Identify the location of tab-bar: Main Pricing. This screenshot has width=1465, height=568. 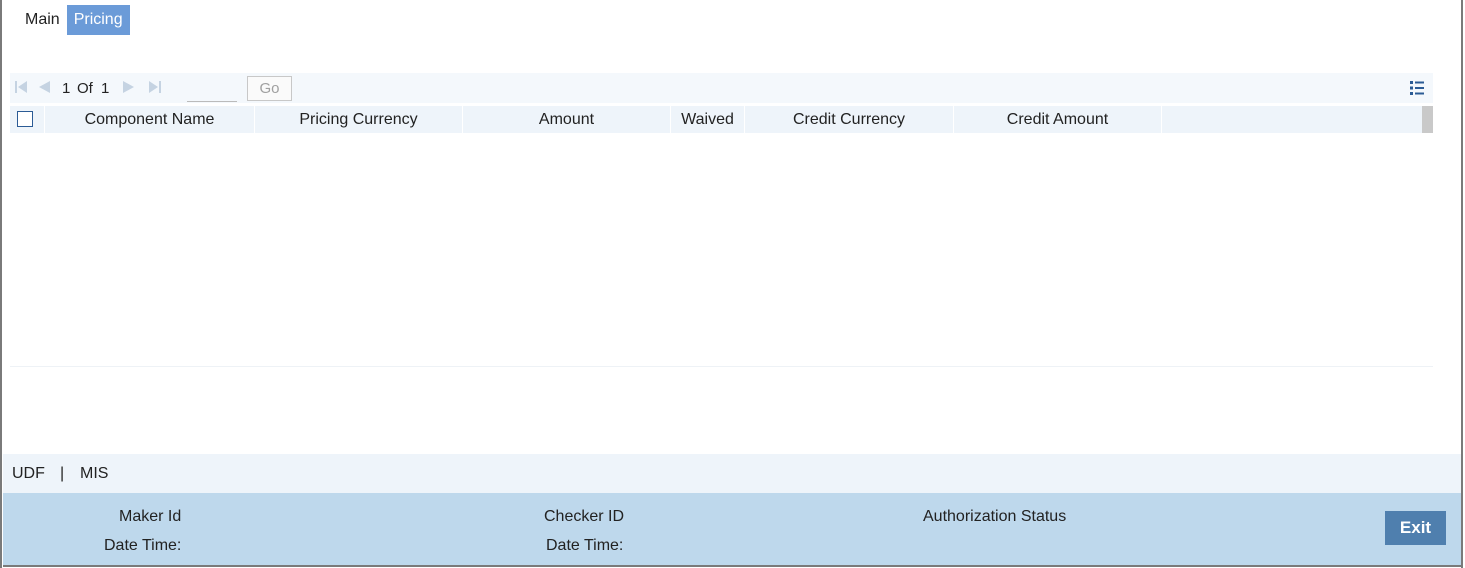
(74, 20).